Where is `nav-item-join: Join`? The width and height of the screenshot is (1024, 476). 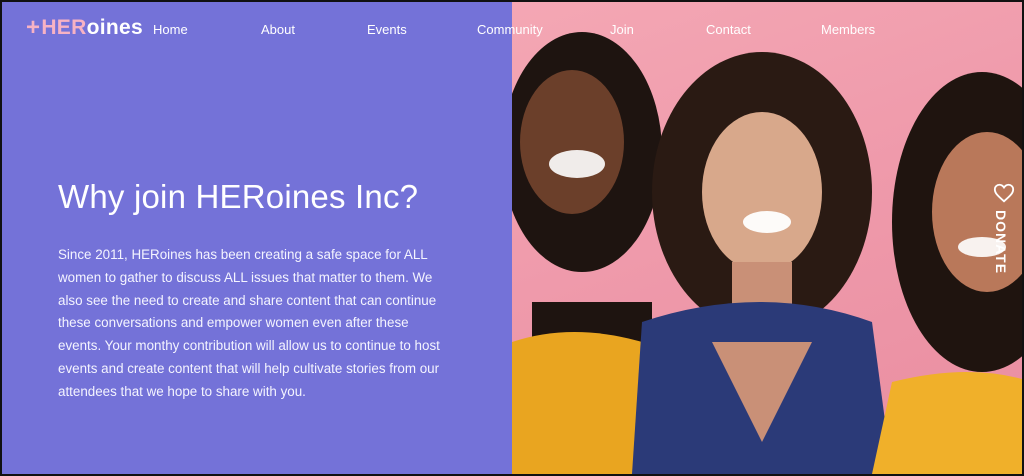
nav-item-join: Join is located at coordinates (622, 29).